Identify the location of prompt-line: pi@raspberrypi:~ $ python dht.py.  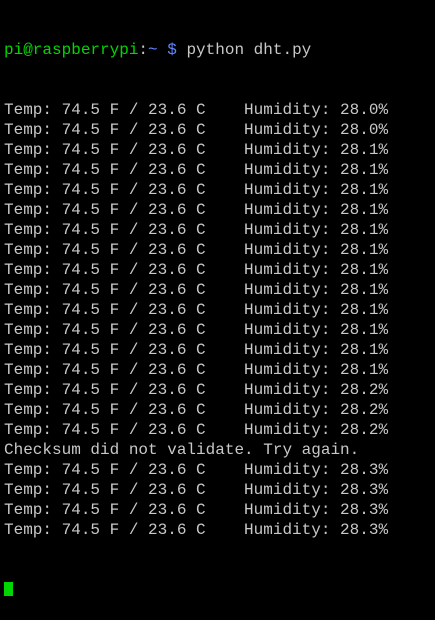
(219, 50).